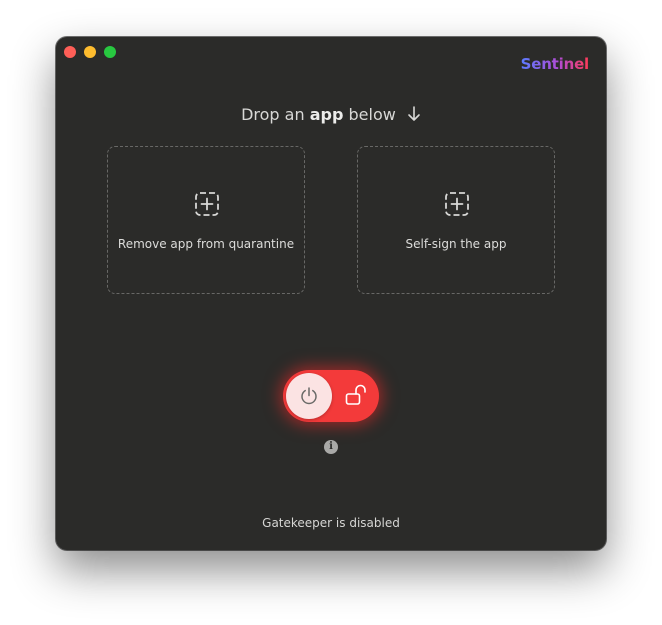  I want to click on arrow-down-icon, so click(414, 116).